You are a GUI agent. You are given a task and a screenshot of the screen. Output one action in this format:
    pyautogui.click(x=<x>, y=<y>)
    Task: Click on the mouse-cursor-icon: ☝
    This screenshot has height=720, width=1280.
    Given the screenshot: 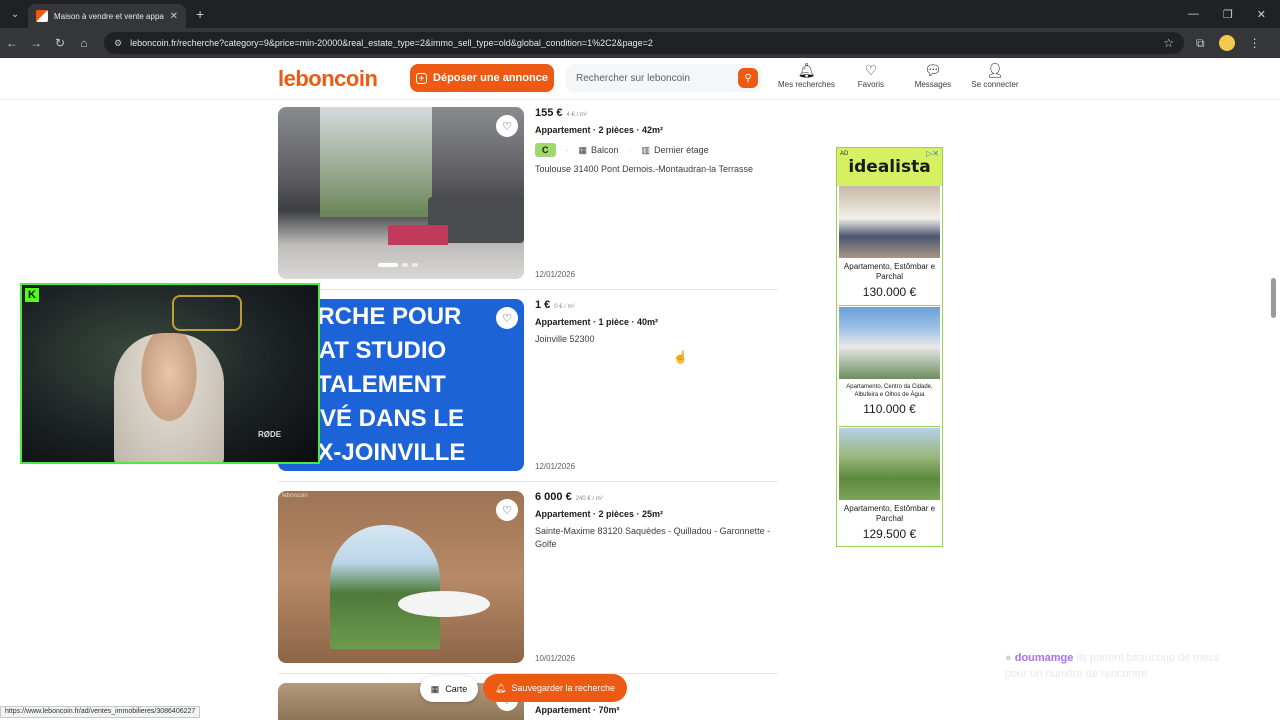 What is the action you would take?
    pyautogui.click(x=680, y=357)
    